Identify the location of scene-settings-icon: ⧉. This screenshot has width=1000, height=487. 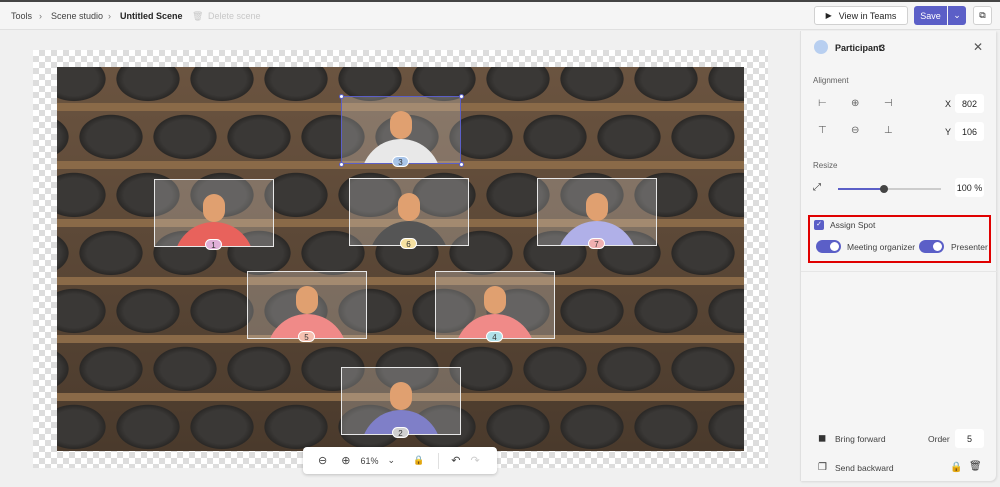
(982, 15).